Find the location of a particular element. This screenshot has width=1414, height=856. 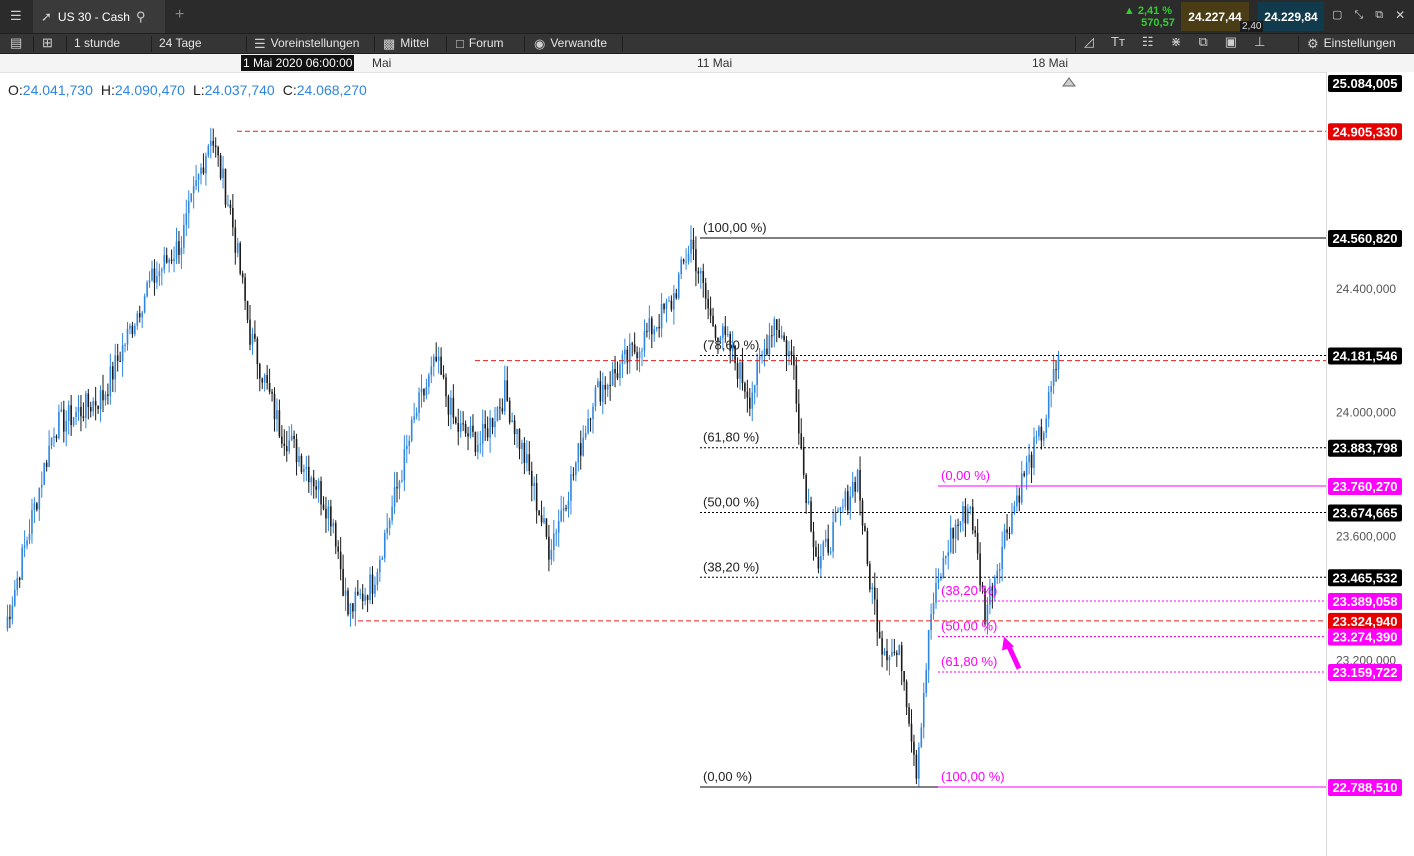

indicator-button: ▩ Mittel is located at coordinates (406, 43).